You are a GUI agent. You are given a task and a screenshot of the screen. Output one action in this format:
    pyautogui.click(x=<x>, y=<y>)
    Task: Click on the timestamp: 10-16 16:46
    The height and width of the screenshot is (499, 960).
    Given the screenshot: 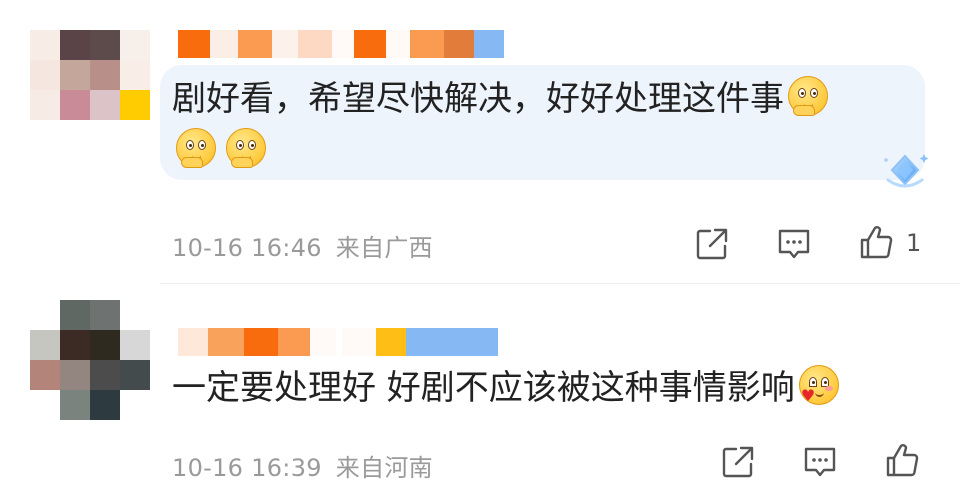 What is the action you would take?
    pyautogui.click(x=247, y=248)
    